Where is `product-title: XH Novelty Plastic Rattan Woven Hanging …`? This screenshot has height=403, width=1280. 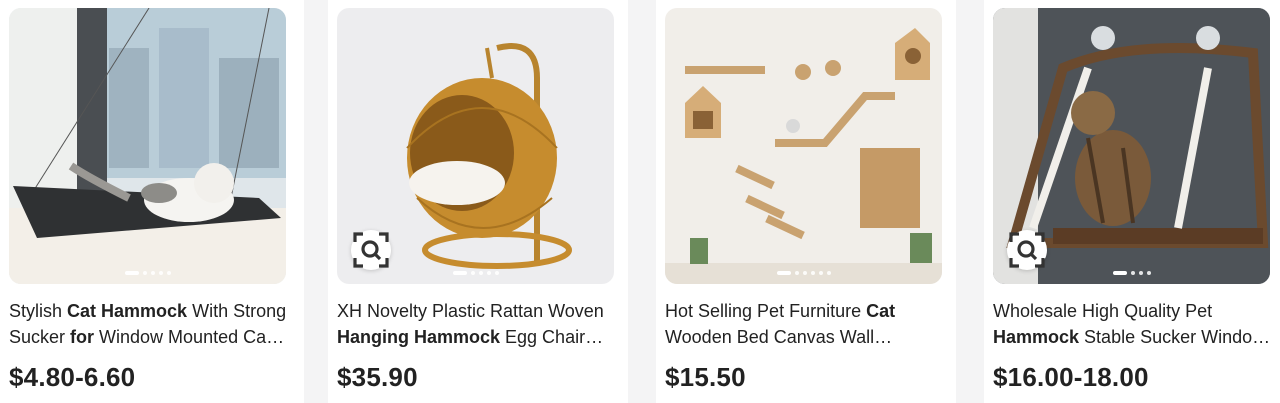 product-title: XH Novelty Plastic Rattan Woven Hanging … is located at coordinates (477, 324).